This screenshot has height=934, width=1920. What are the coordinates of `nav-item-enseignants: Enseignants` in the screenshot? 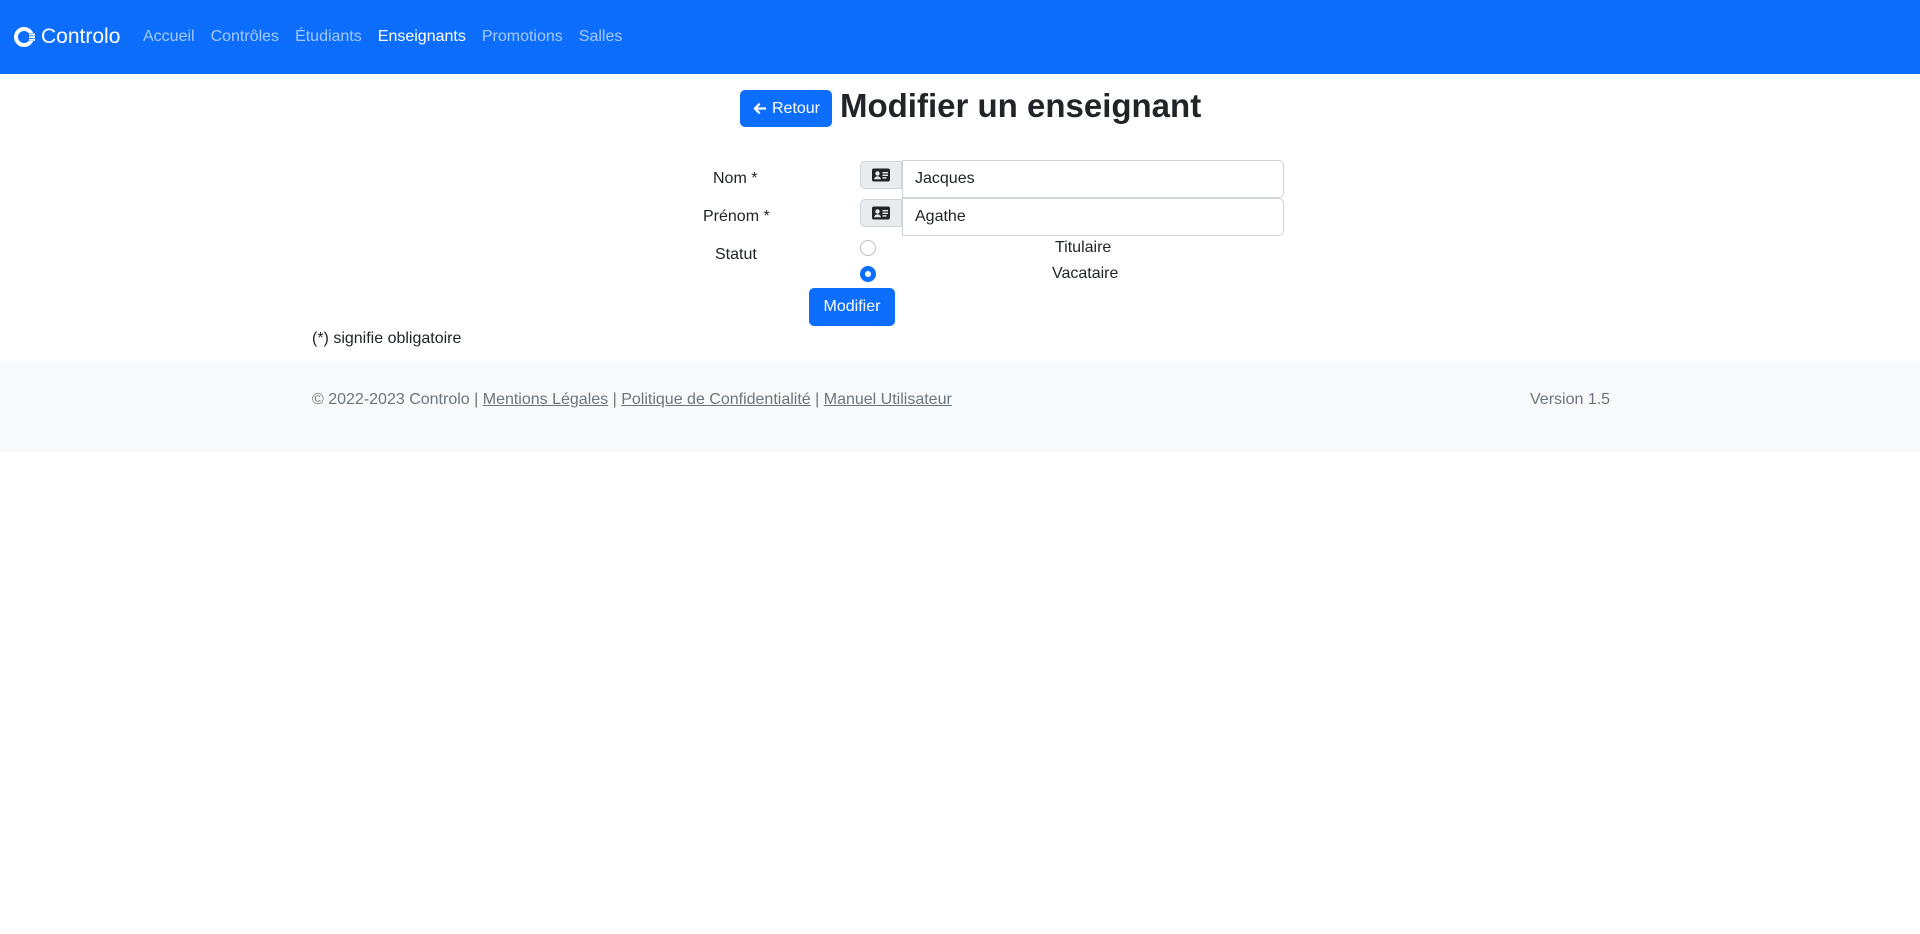 It's located at (422, 37).